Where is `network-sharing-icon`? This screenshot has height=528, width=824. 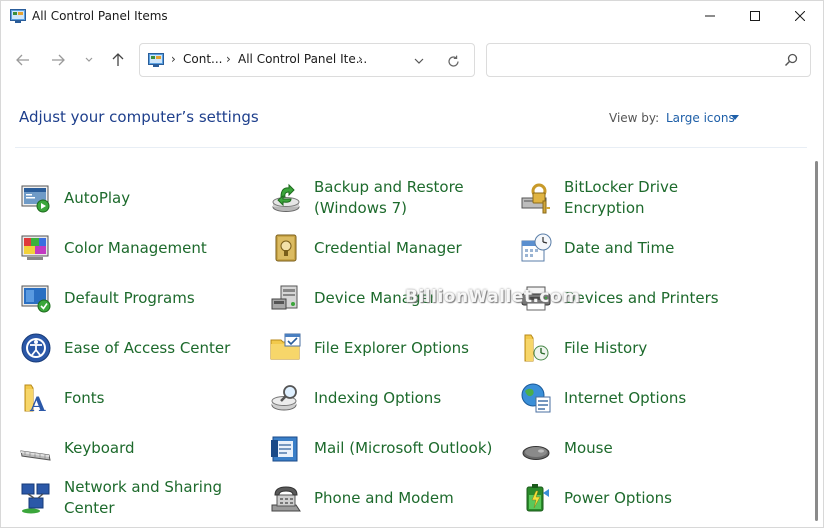 network-sharing-icon is located at coordinates (36, 498).